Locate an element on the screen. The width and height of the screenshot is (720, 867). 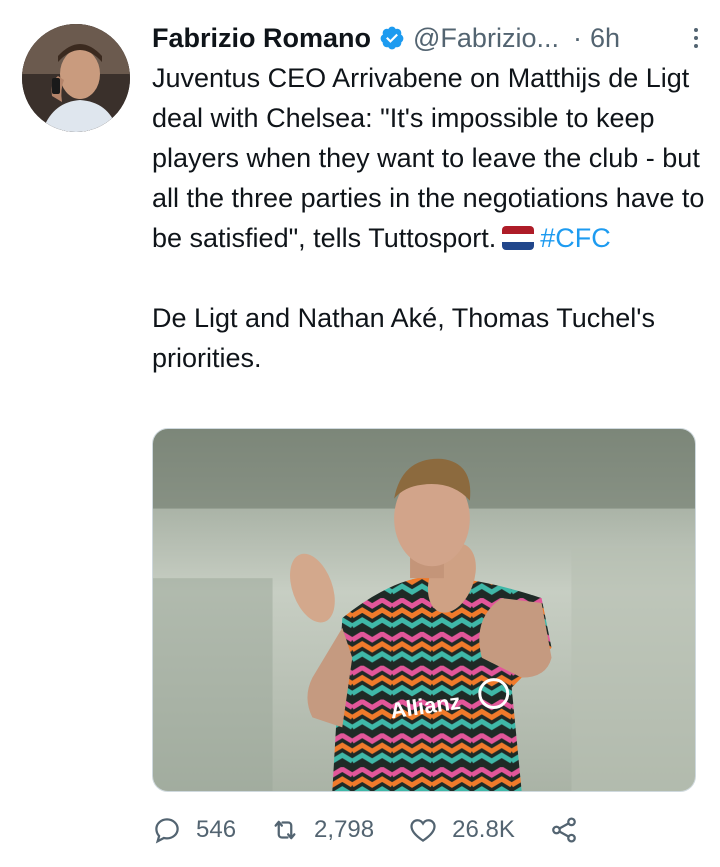
retweet-button: 2,798 is located at coordinates (322, 830).